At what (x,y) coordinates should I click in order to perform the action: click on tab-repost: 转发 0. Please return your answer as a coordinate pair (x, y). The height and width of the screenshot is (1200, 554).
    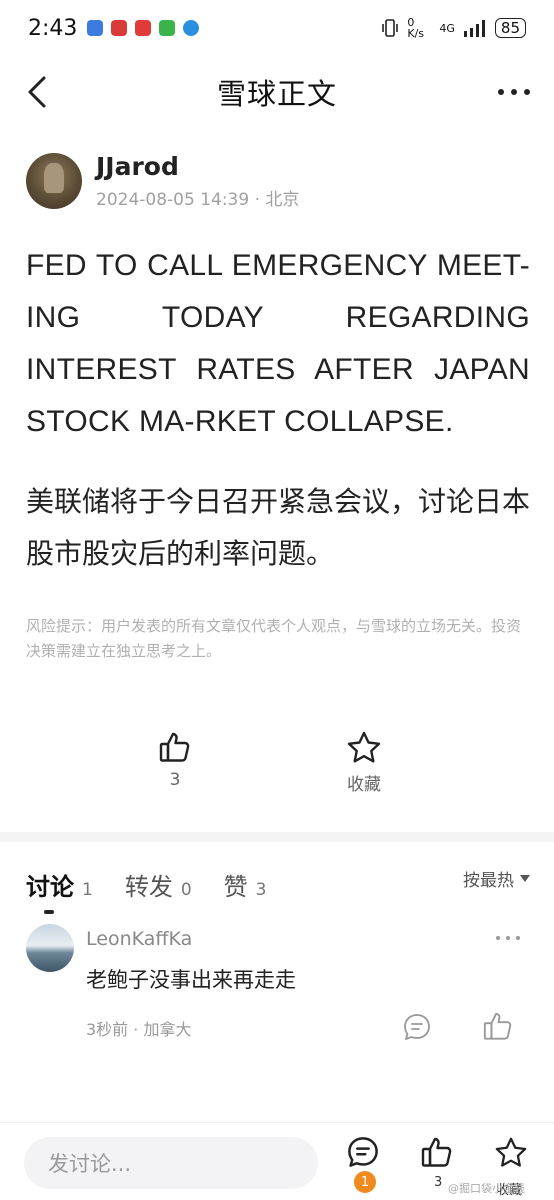
    Looking at the image, I should click on (158, 884).